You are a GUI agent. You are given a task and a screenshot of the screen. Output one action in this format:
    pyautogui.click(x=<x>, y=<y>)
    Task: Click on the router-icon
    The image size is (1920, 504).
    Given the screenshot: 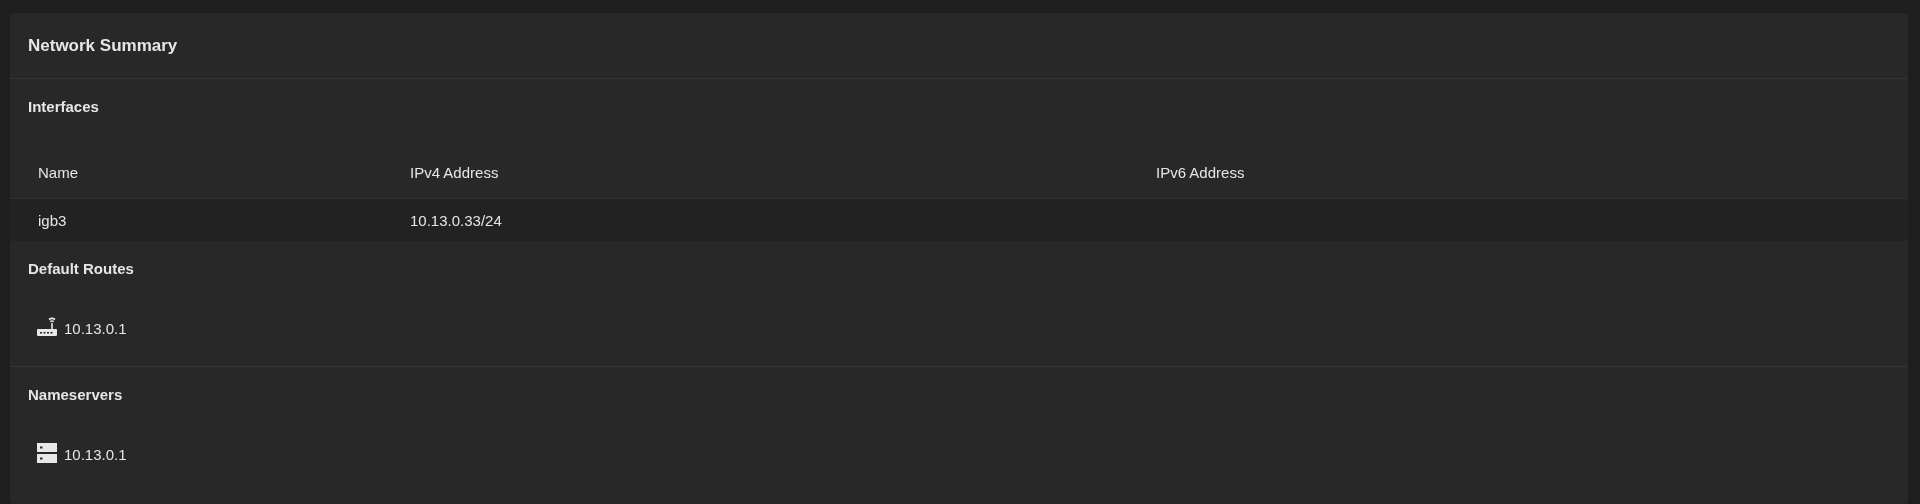 What is the action you would take?
    pyautogui.click(x=47, y=327)
    